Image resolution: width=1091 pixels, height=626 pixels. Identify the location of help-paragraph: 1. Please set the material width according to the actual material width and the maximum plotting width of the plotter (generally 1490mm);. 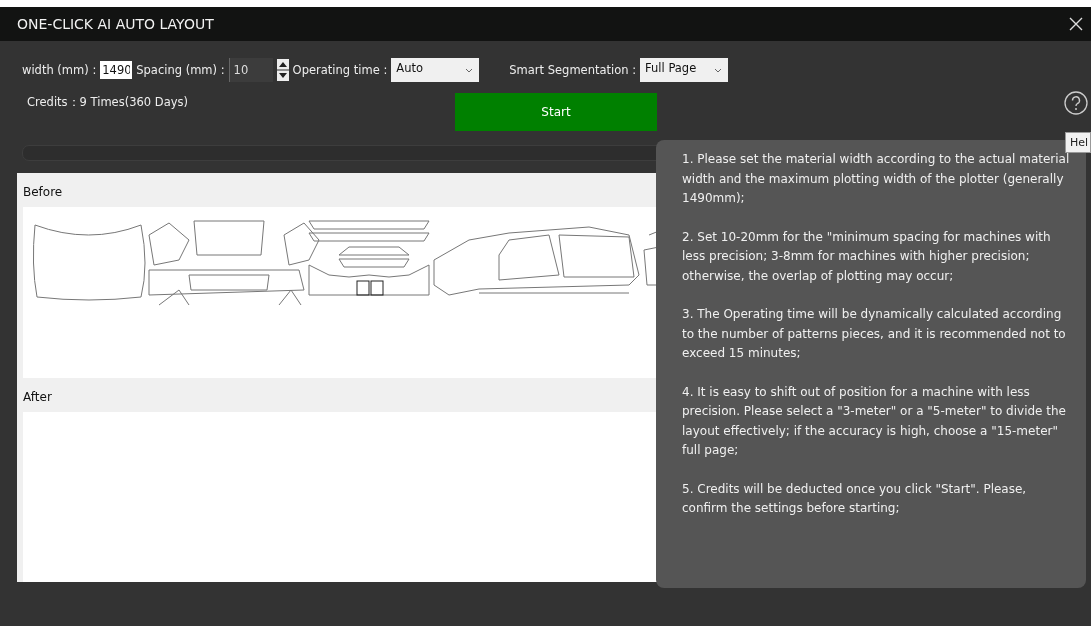
(876, 179).